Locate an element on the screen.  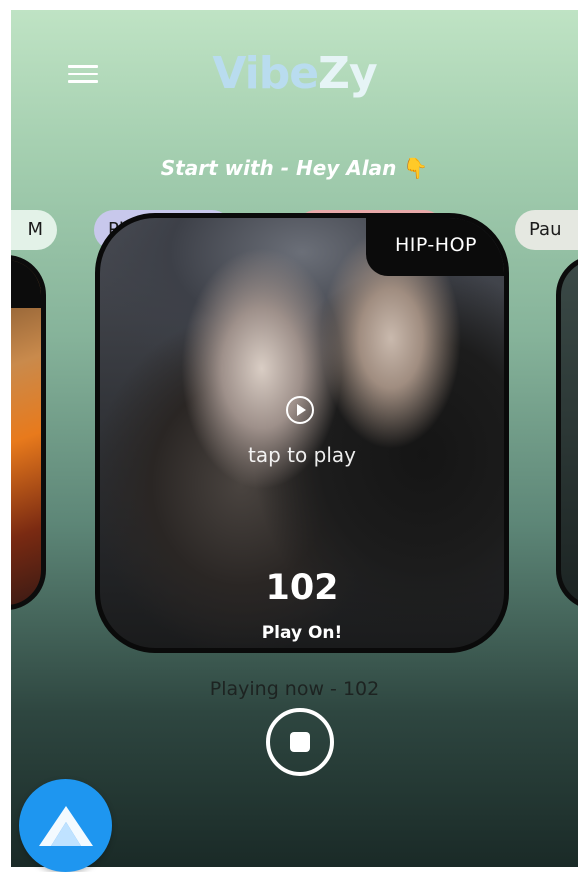
genre-chip: M is located at coordinates (34, 230).